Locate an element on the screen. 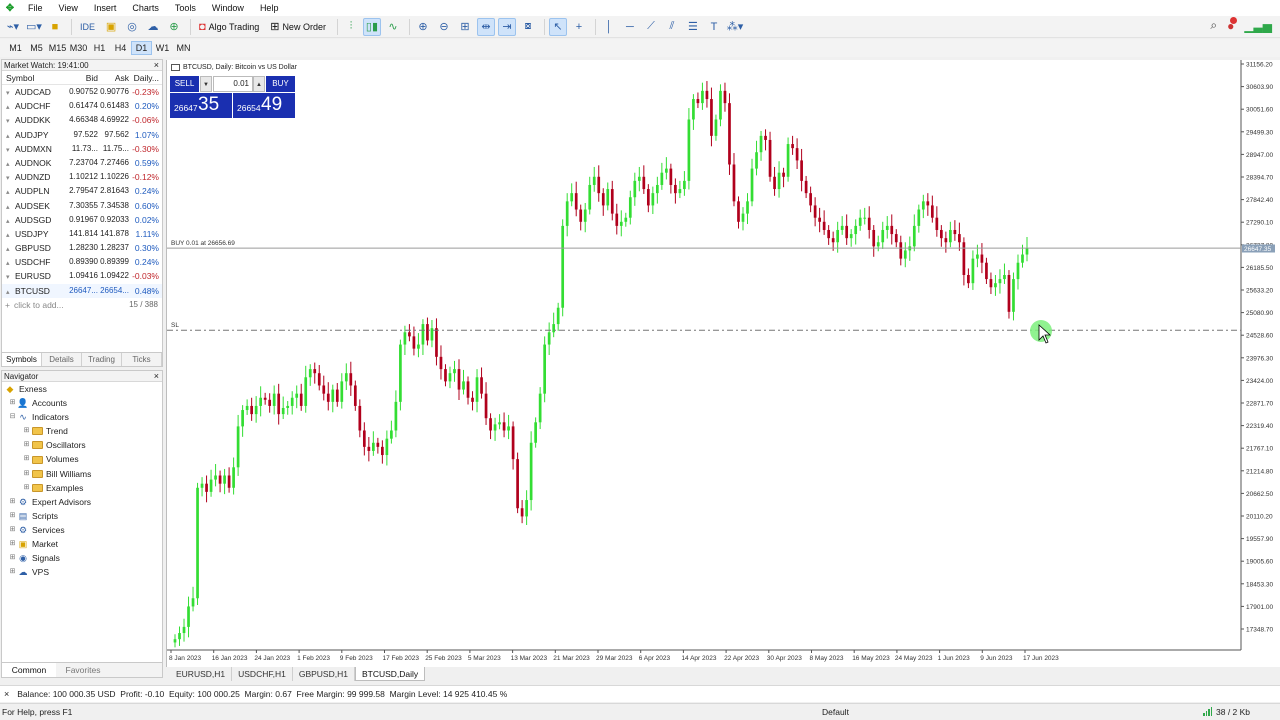  menu-tools: Tools is located at coordinates (185, 8).